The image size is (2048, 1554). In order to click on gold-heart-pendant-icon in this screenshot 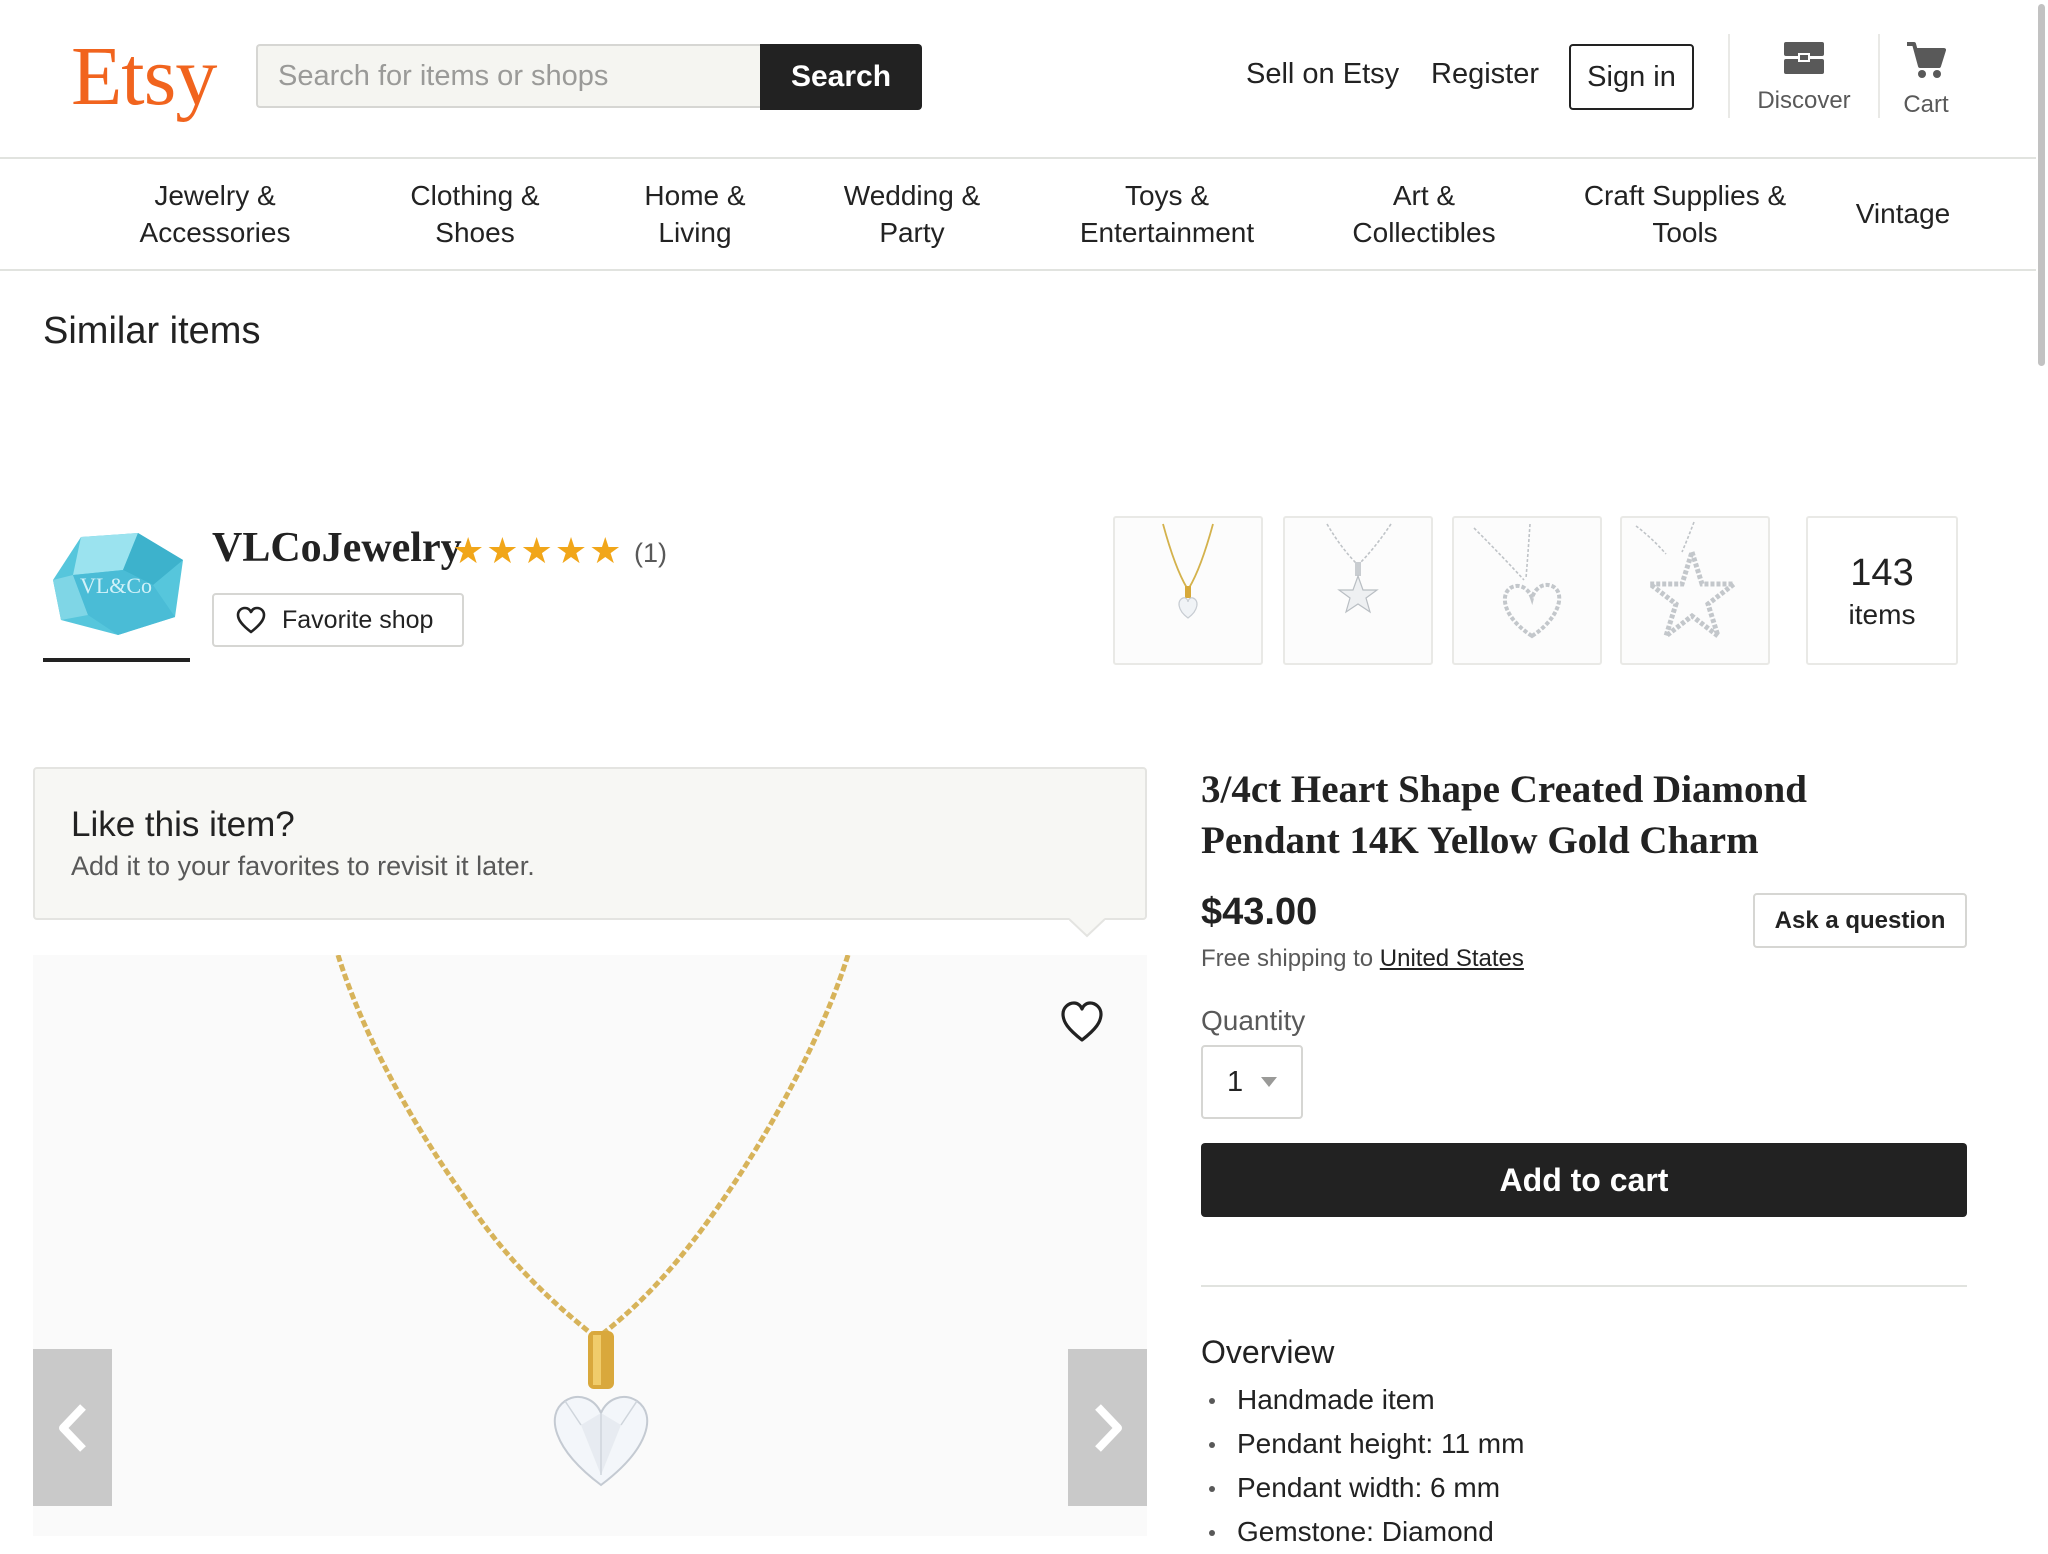, I will do `click(1188, 571)`.